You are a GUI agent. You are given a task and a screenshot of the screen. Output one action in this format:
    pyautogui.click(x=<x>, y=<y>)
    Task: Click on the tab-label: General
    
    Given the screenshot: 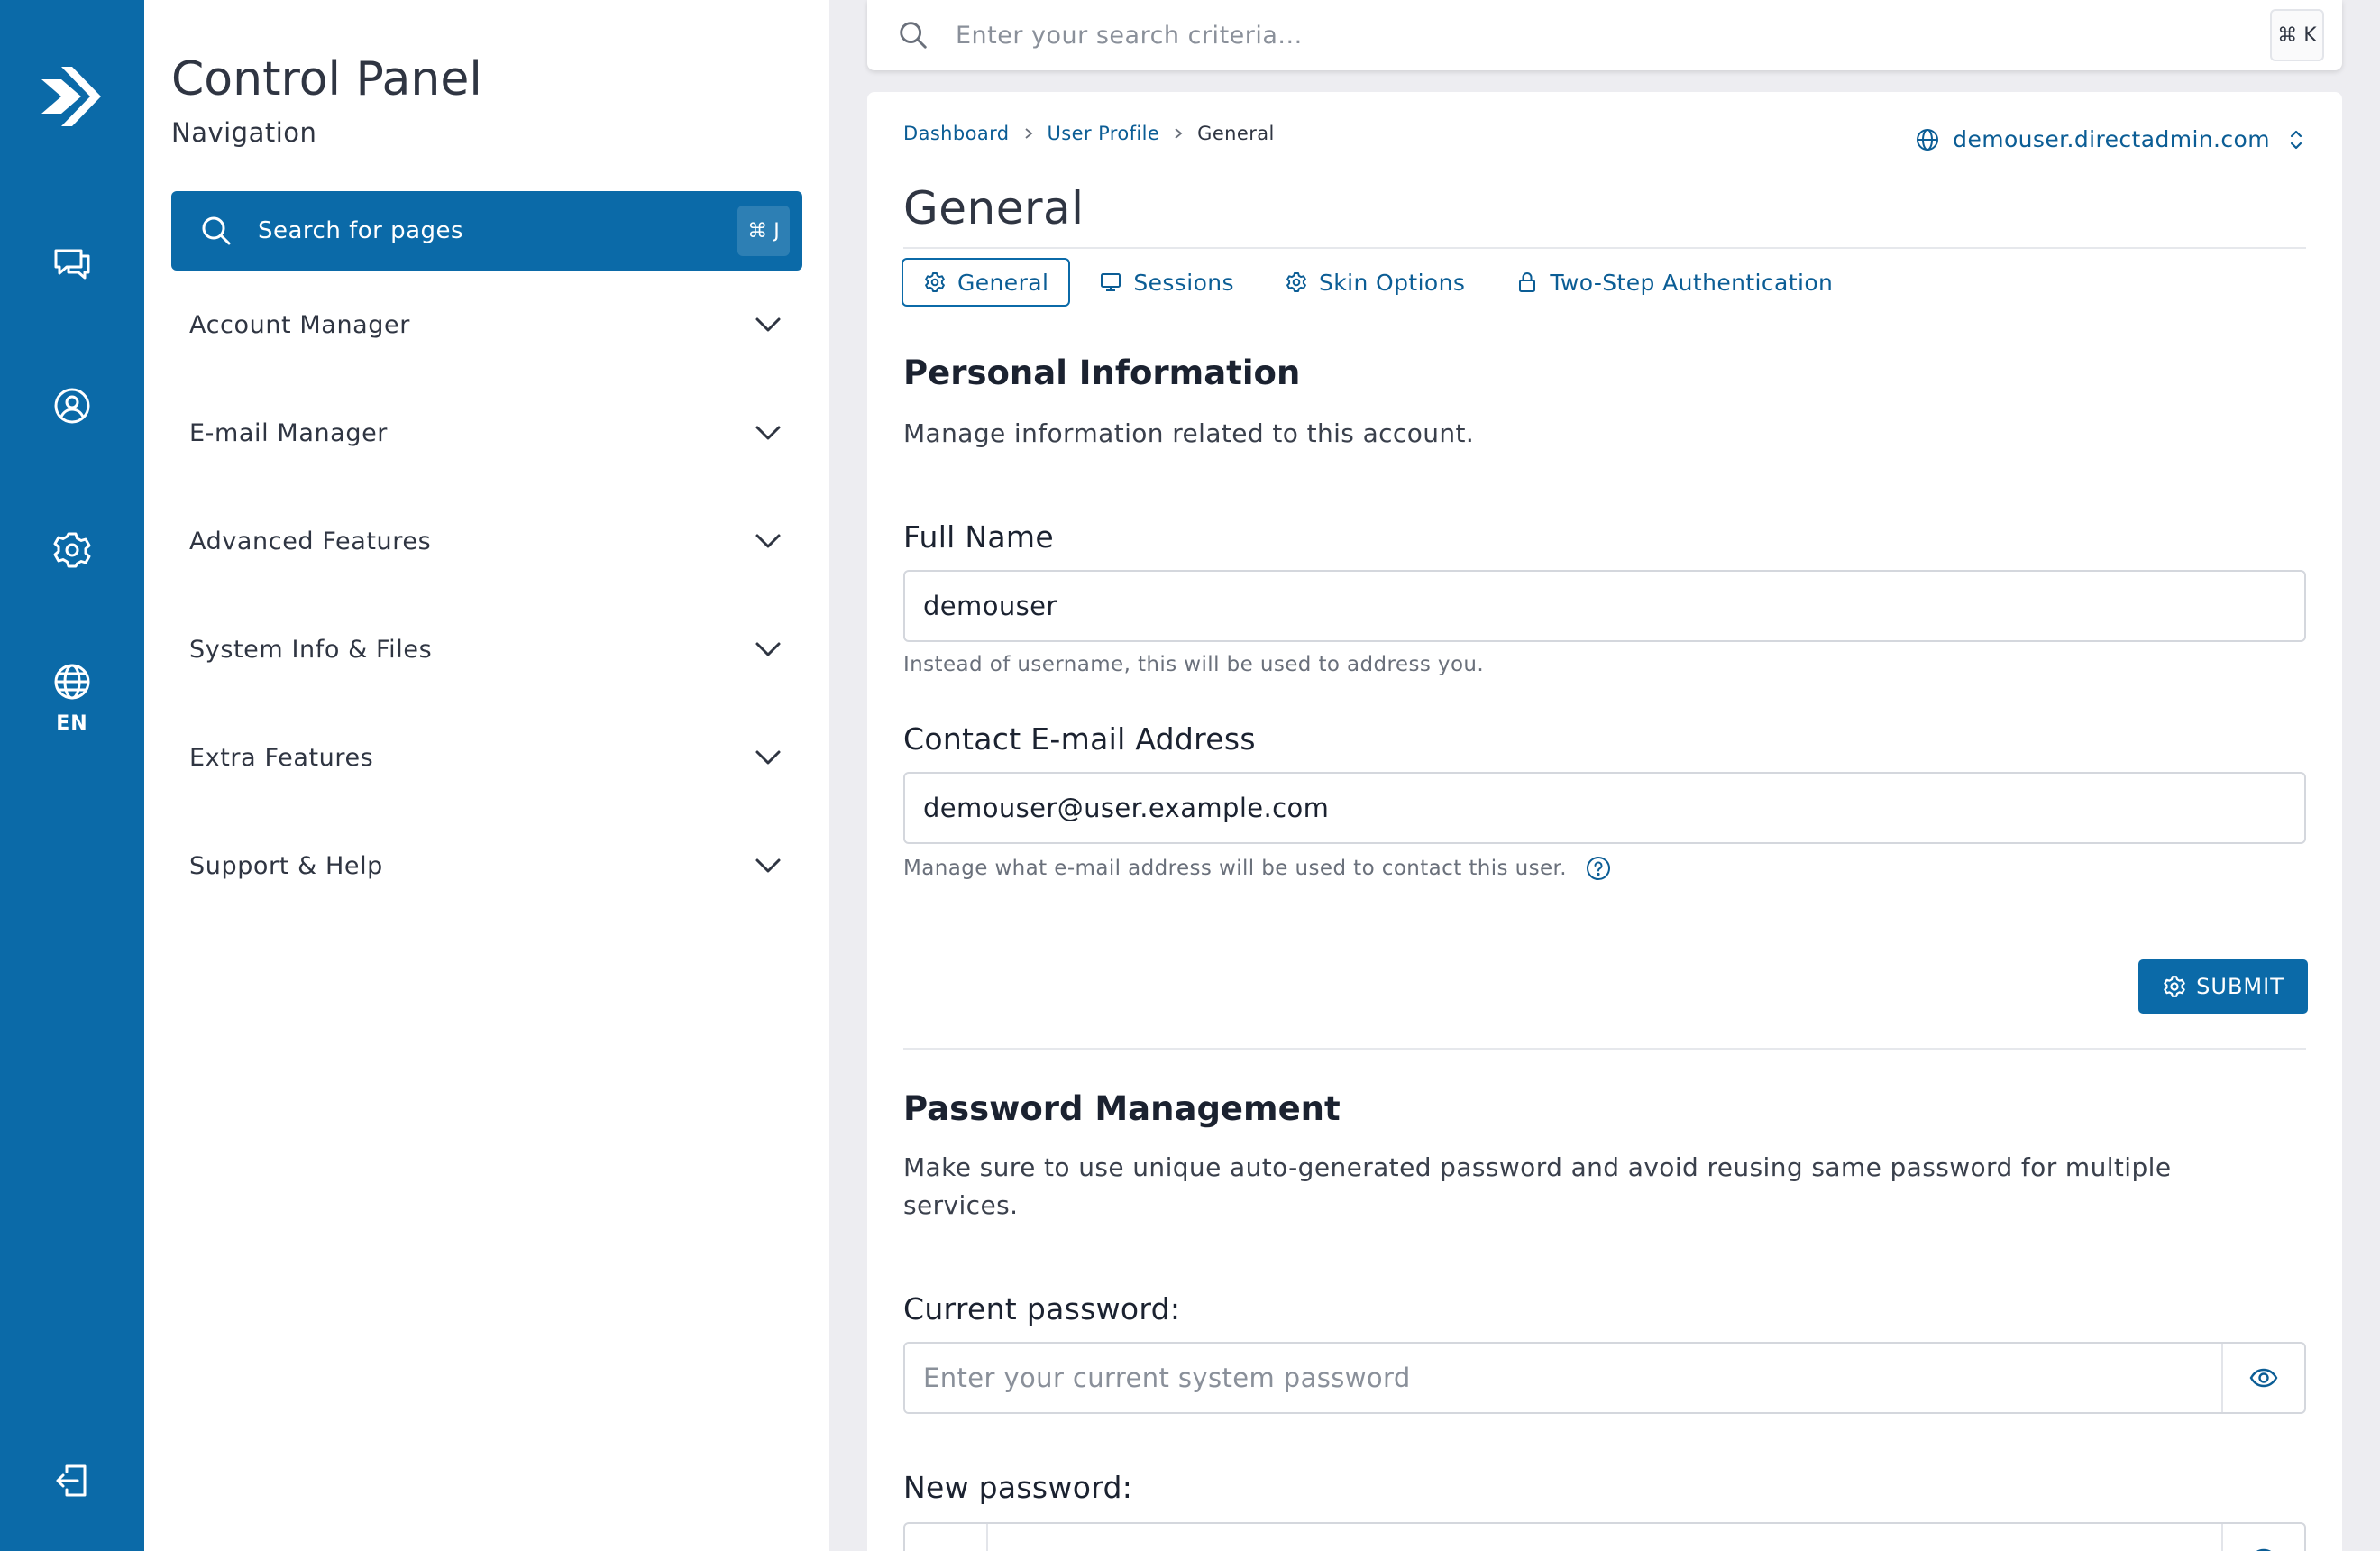 What is the action you would take?
    pyautogui.click(x=1003, y=282)
    